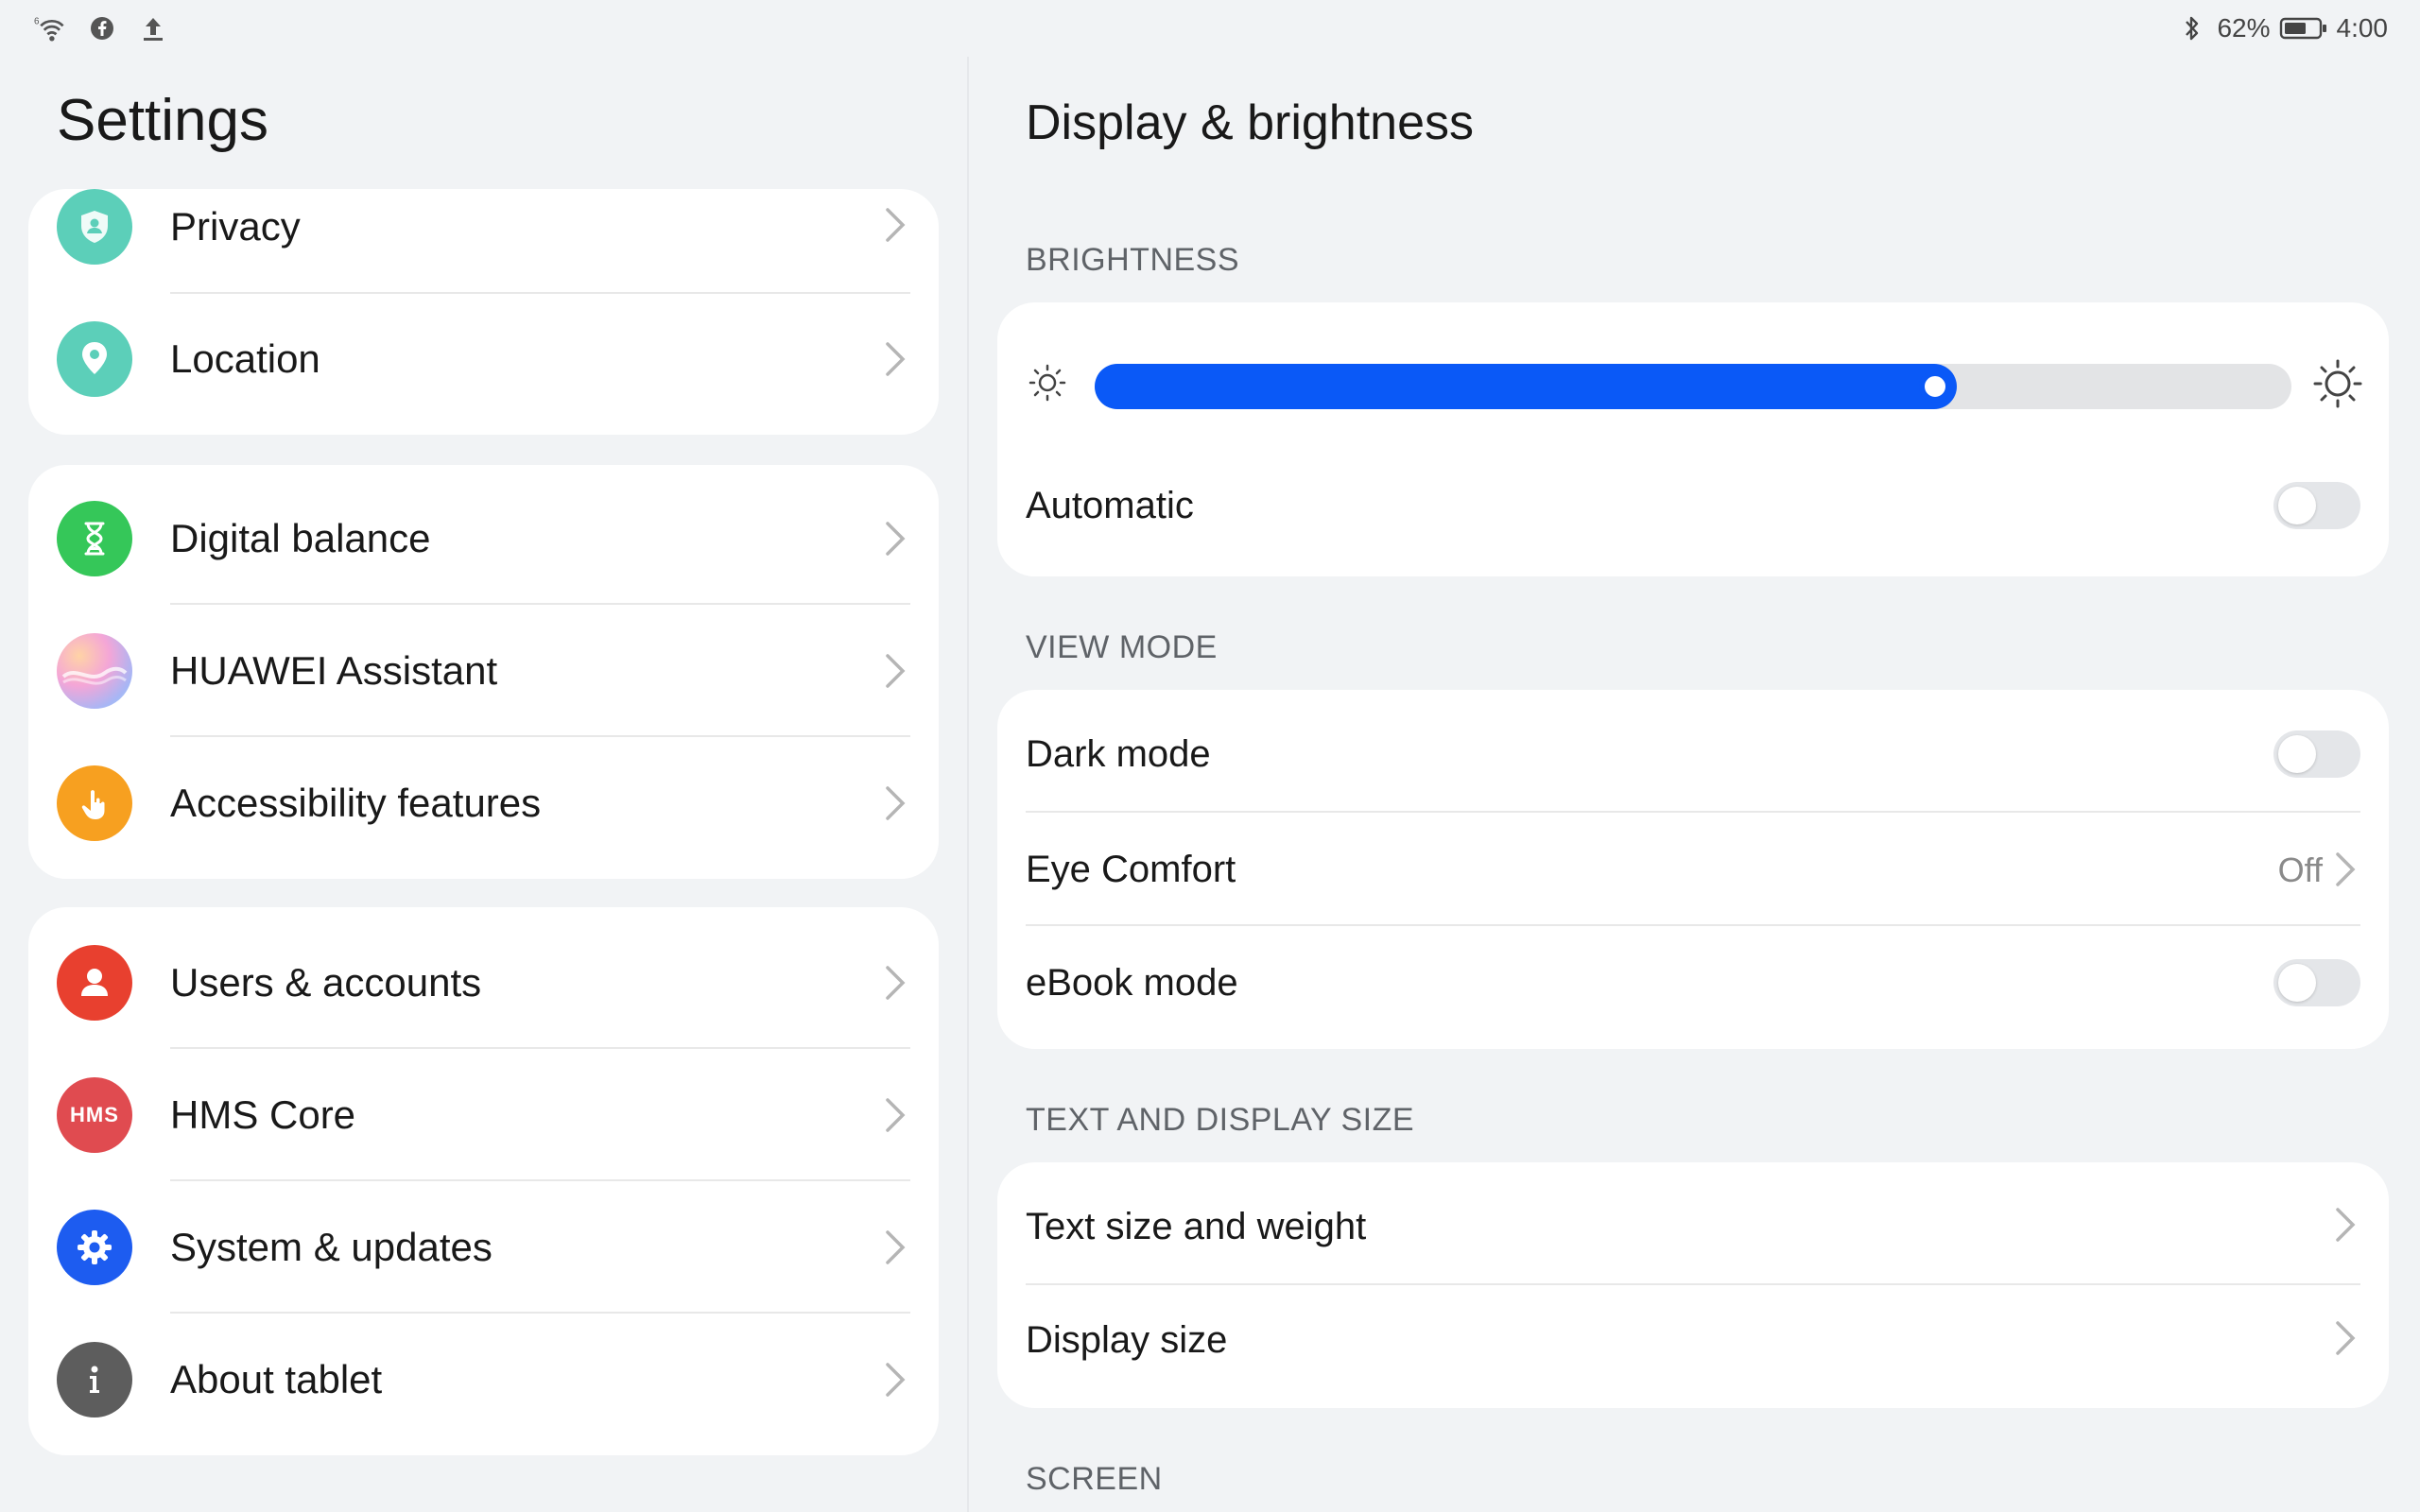 The width and height of the screenshot is (2420, 1512). I want to click on hms-icon-text: HMS, so click(95, 1114).